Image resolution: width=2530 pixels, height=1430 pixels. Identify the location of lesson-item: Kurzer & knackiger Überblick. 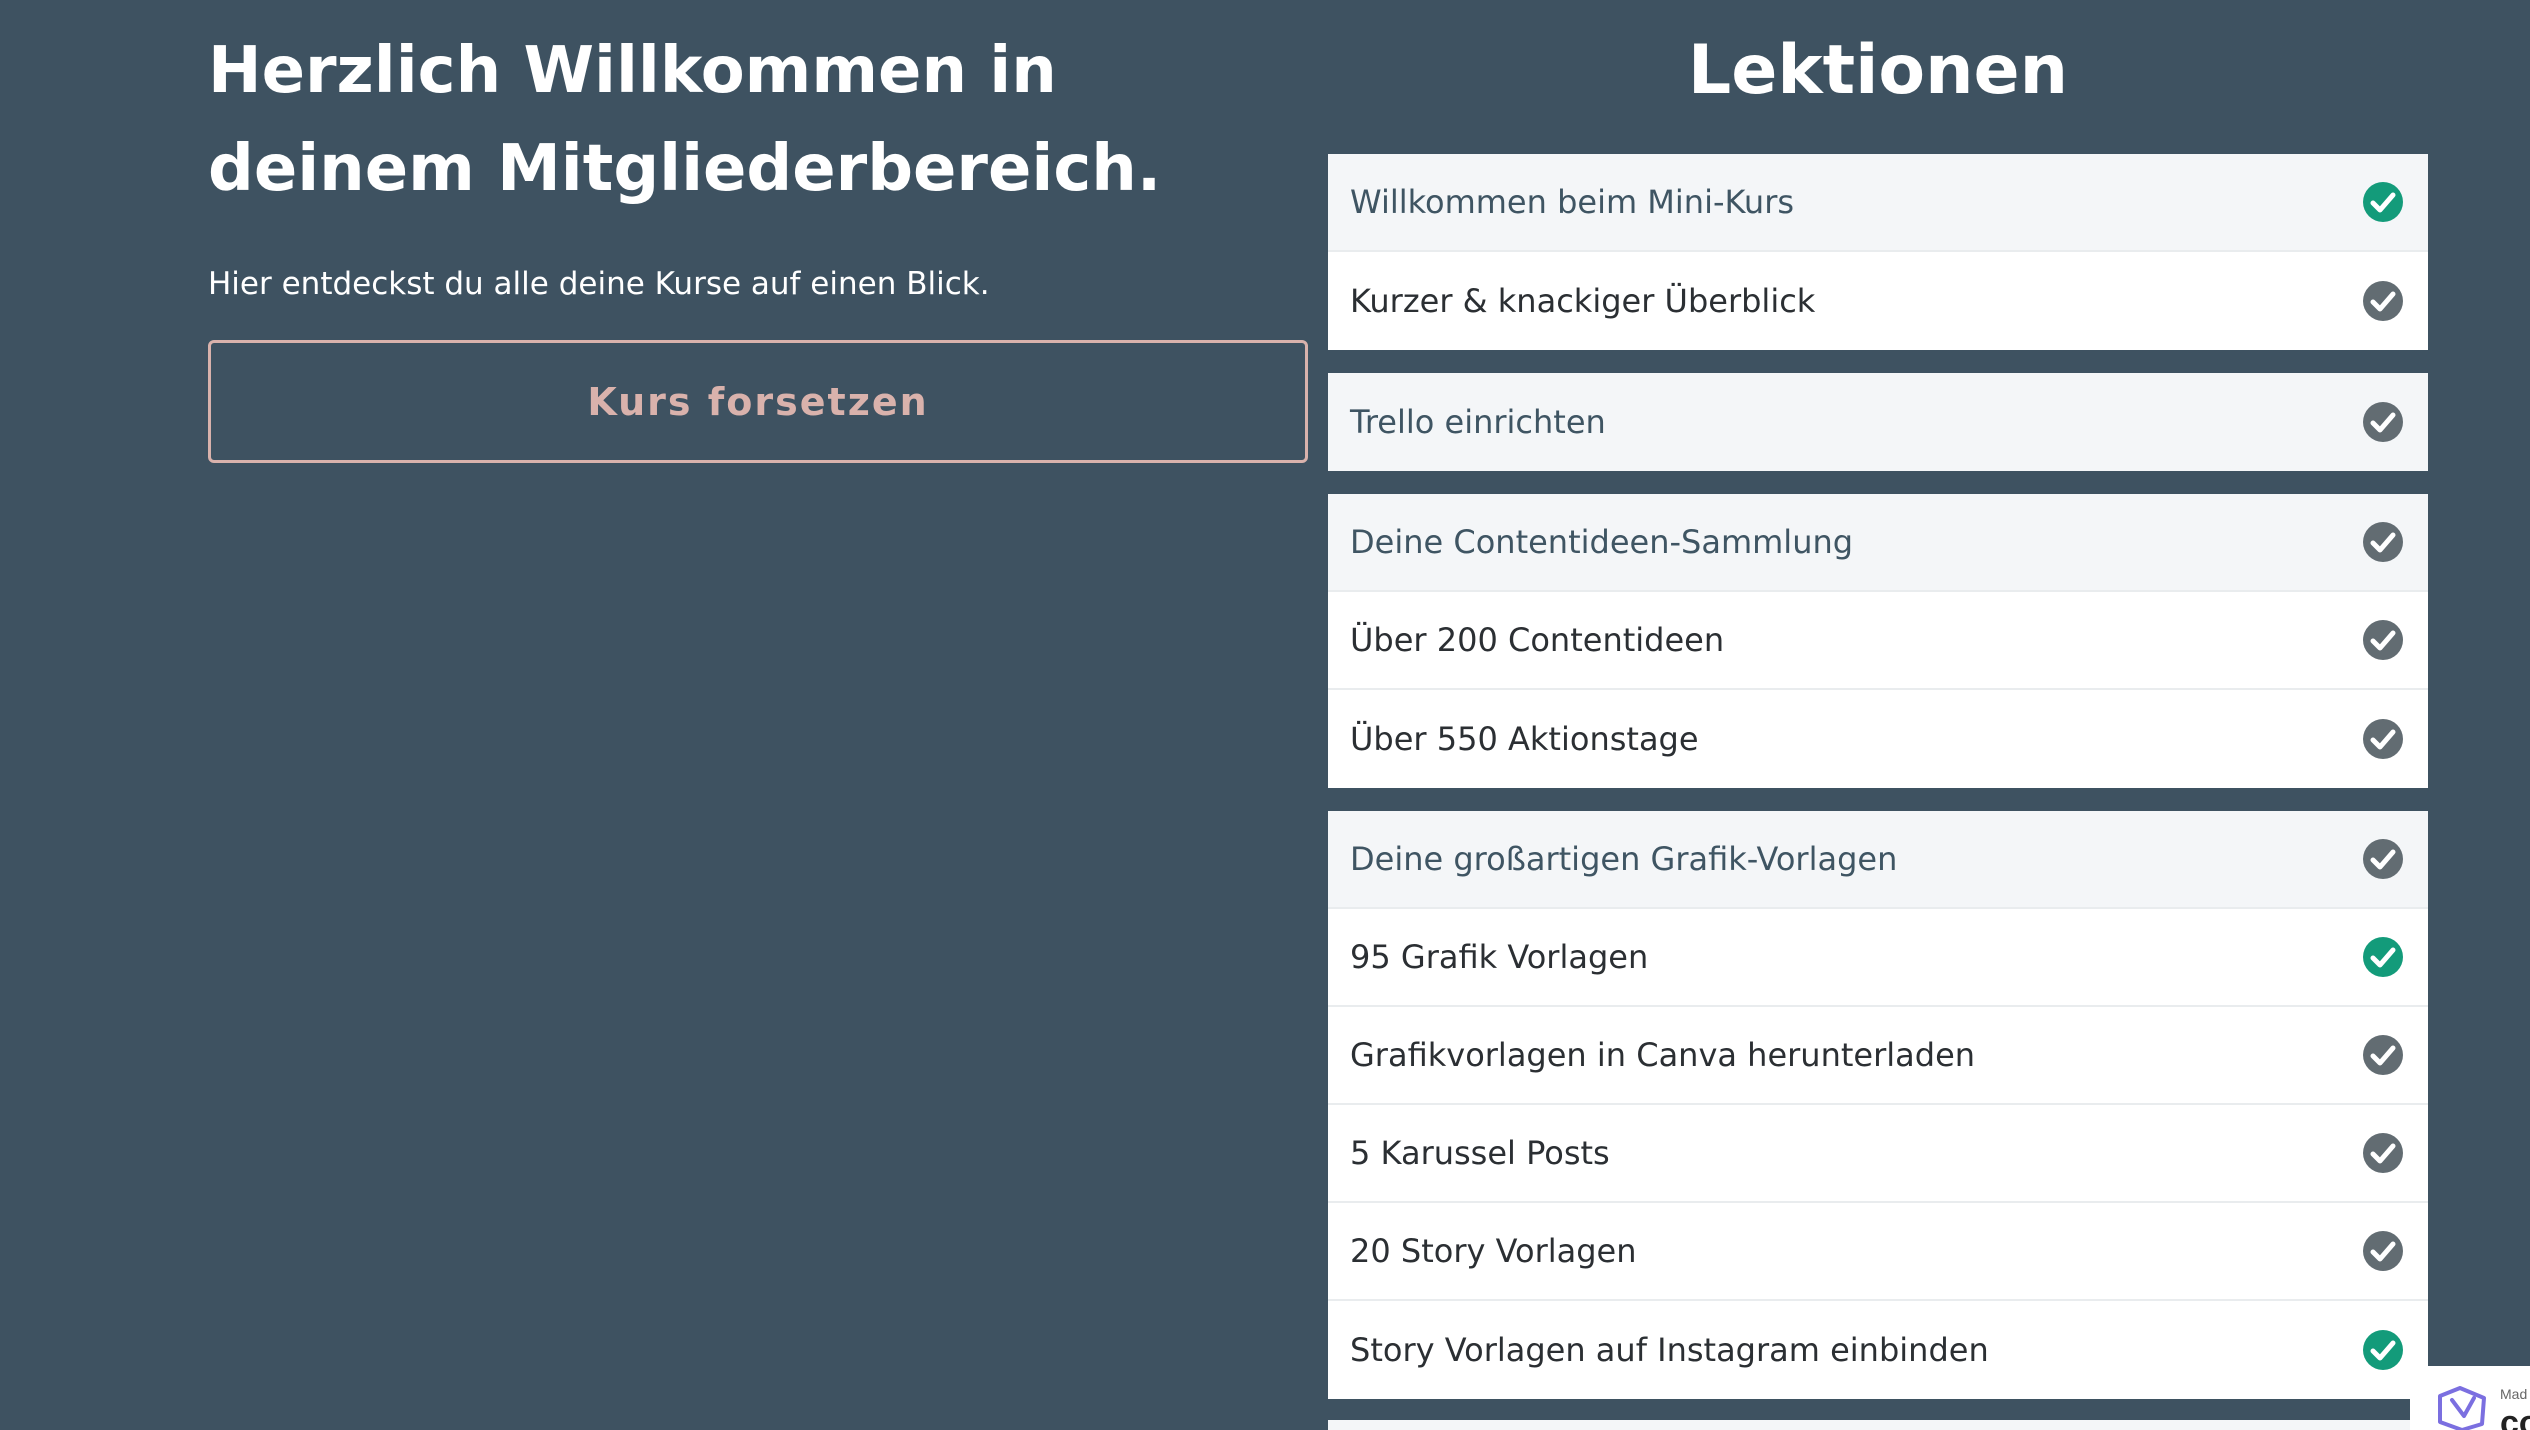
(1878, 301).